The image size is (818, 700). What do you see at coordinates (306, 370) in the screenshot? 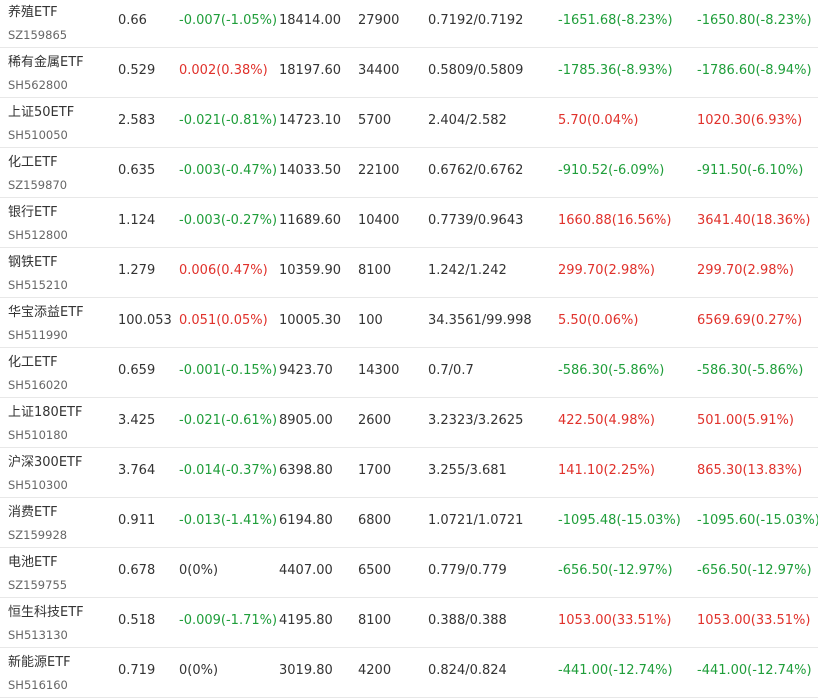
I see `market-value: 9423.70` at bounding box center [306, 370].